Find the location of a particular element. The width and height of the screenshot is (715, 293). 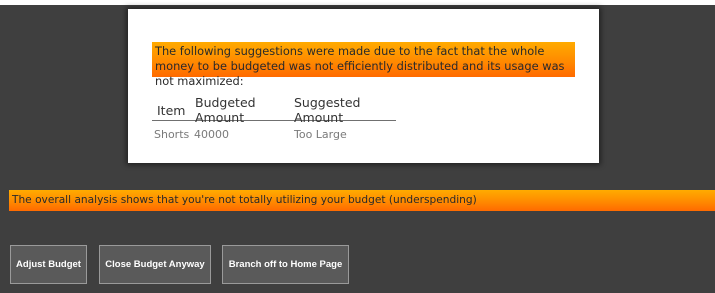

table-header: Item Budgeted Amount Suggested Amount is located at coordinates (274, 110).